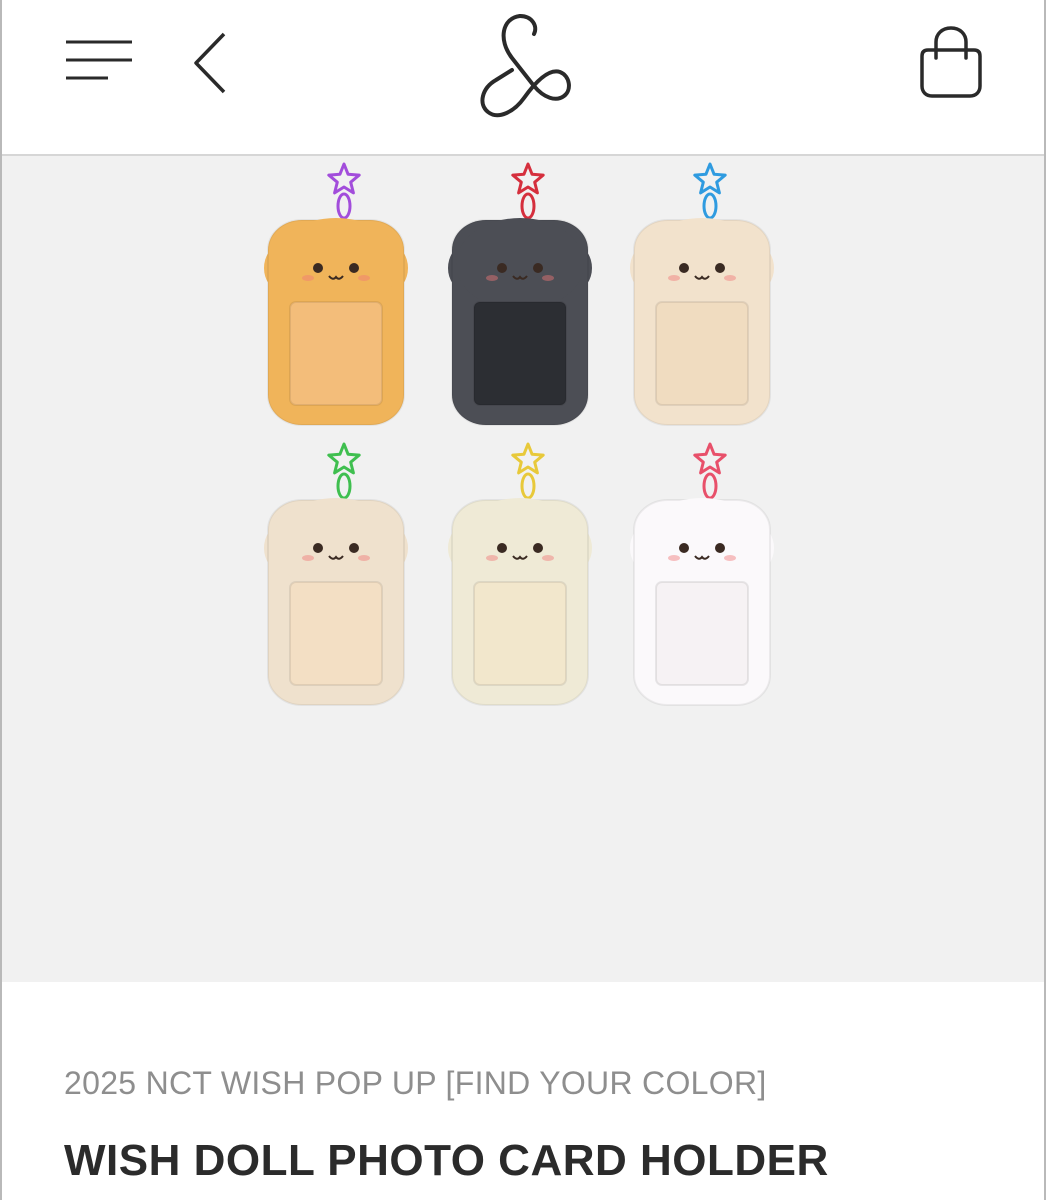 This screenshot has width=1046, height=1200. Describe the element at coordinates (520, 294) in the screenshot. I see `gray-cat-holder` at that location.